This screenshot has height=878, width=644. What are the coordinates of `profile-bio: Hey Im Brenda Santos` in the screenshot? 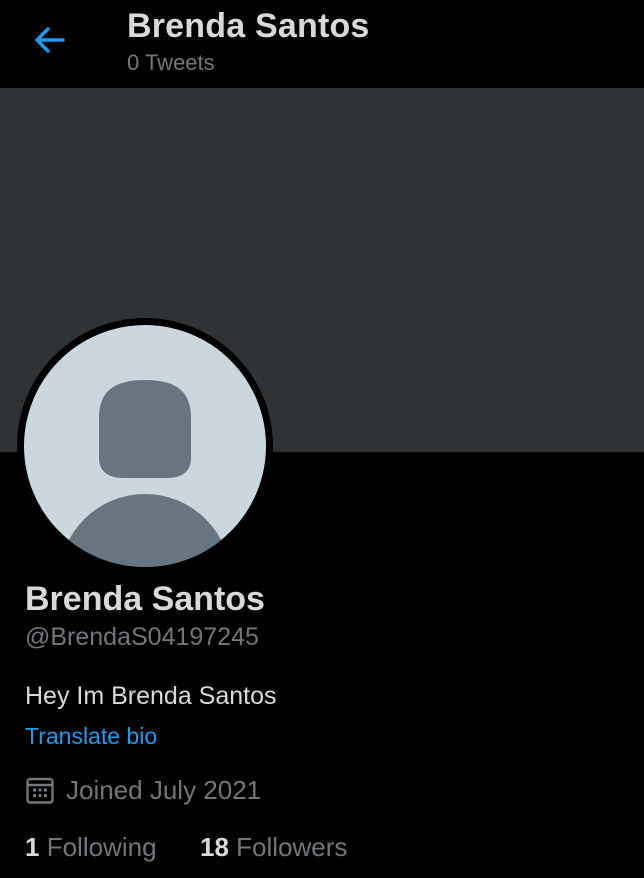 It's located at (151, 696).